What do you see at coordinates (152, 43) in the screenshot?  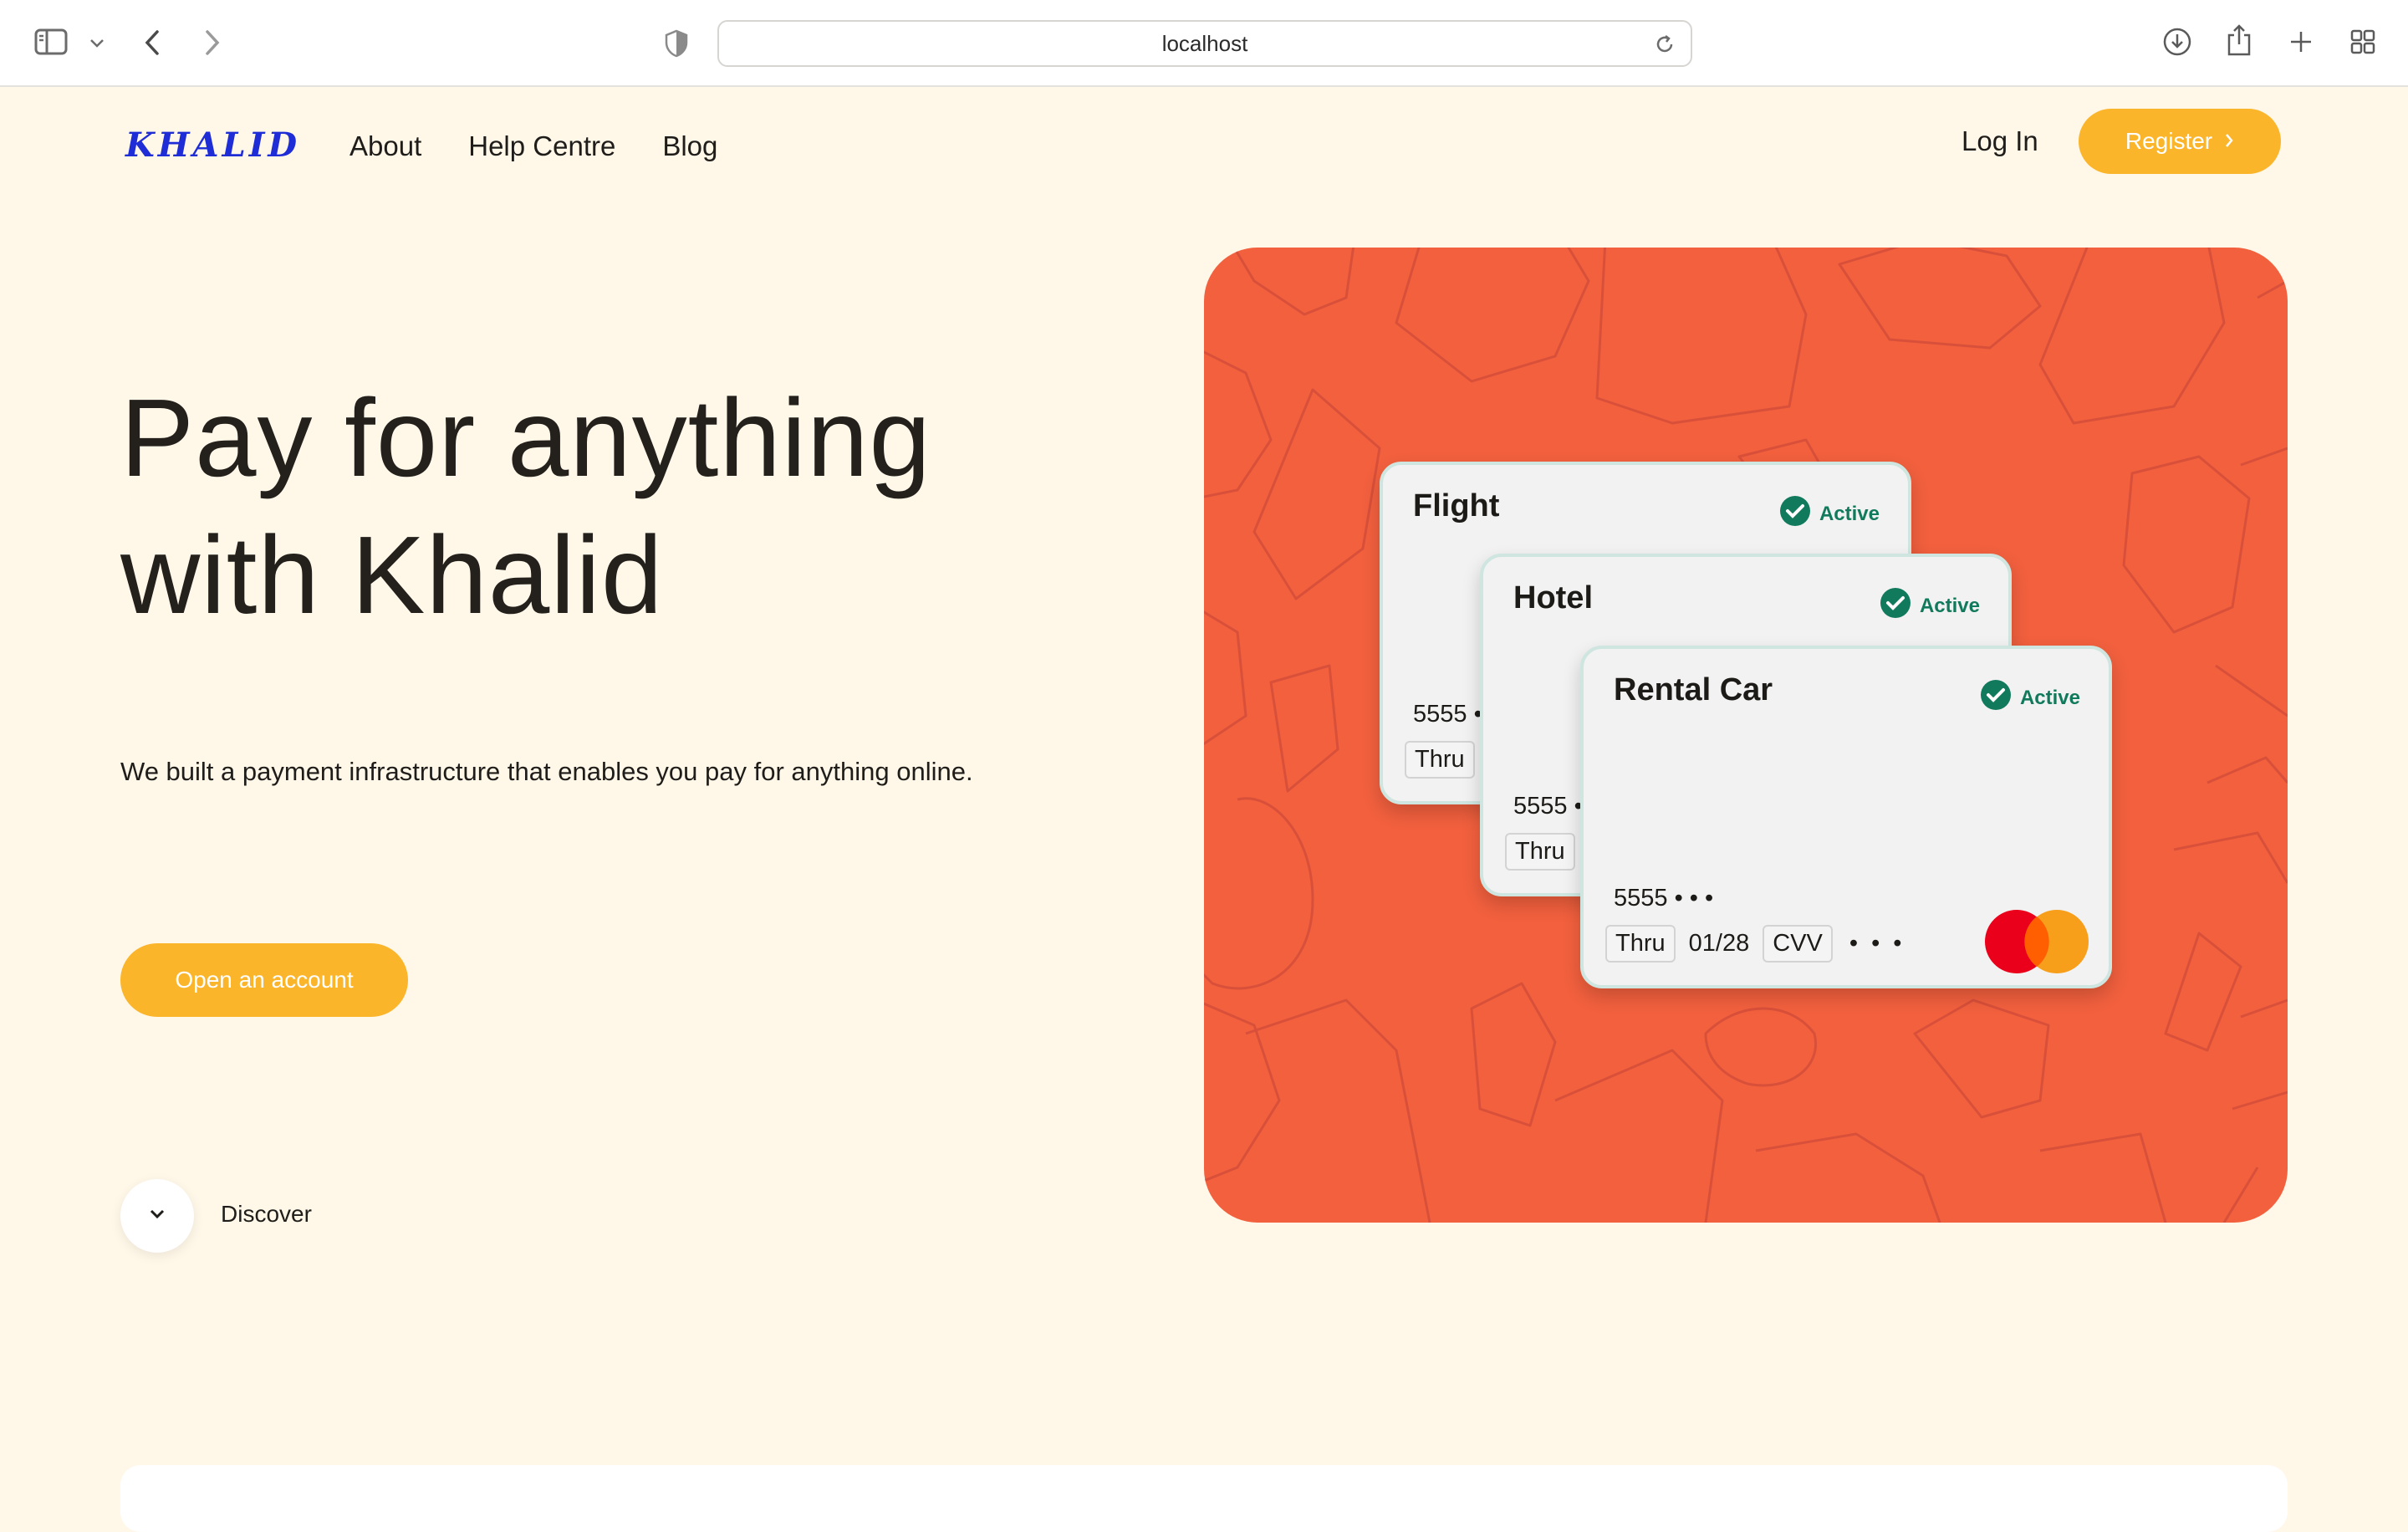 I see `back-arrow-icon` at bounding box center [152, 43].